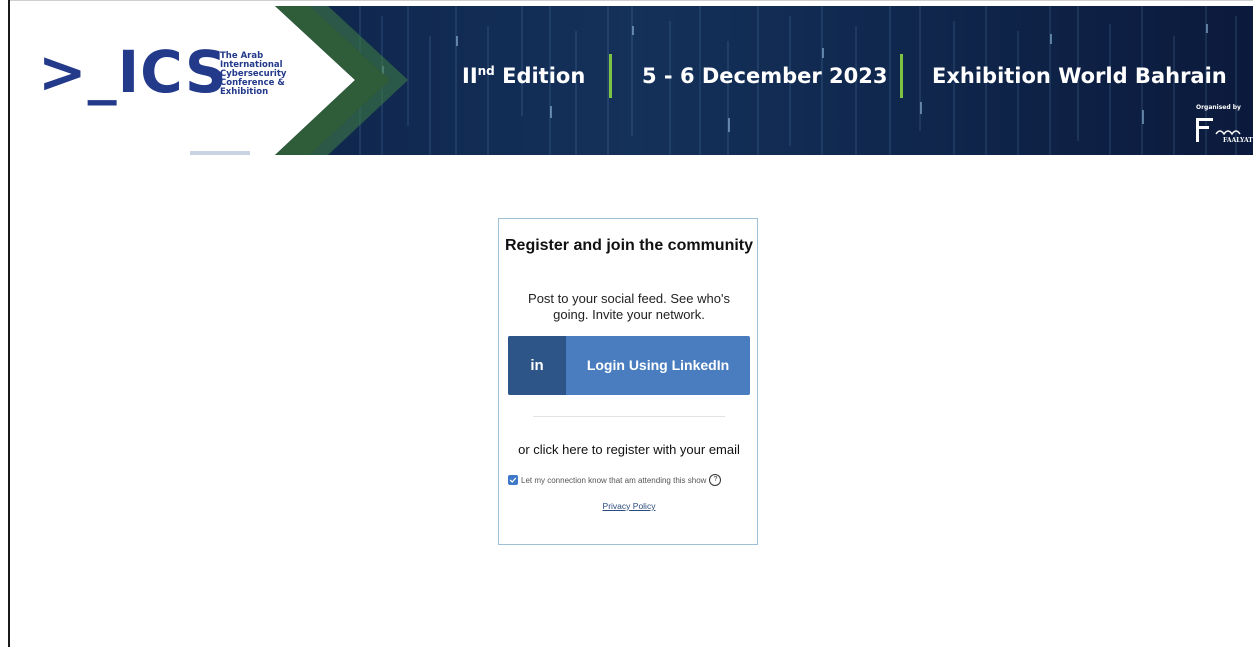 The height and width of the screenshot is (647, 1253). What do you see at coordinates (658, 365) in the screenshot?
I see `linkedin-login-label: Login Using LinkedIn` at bounding box center [658, 365].